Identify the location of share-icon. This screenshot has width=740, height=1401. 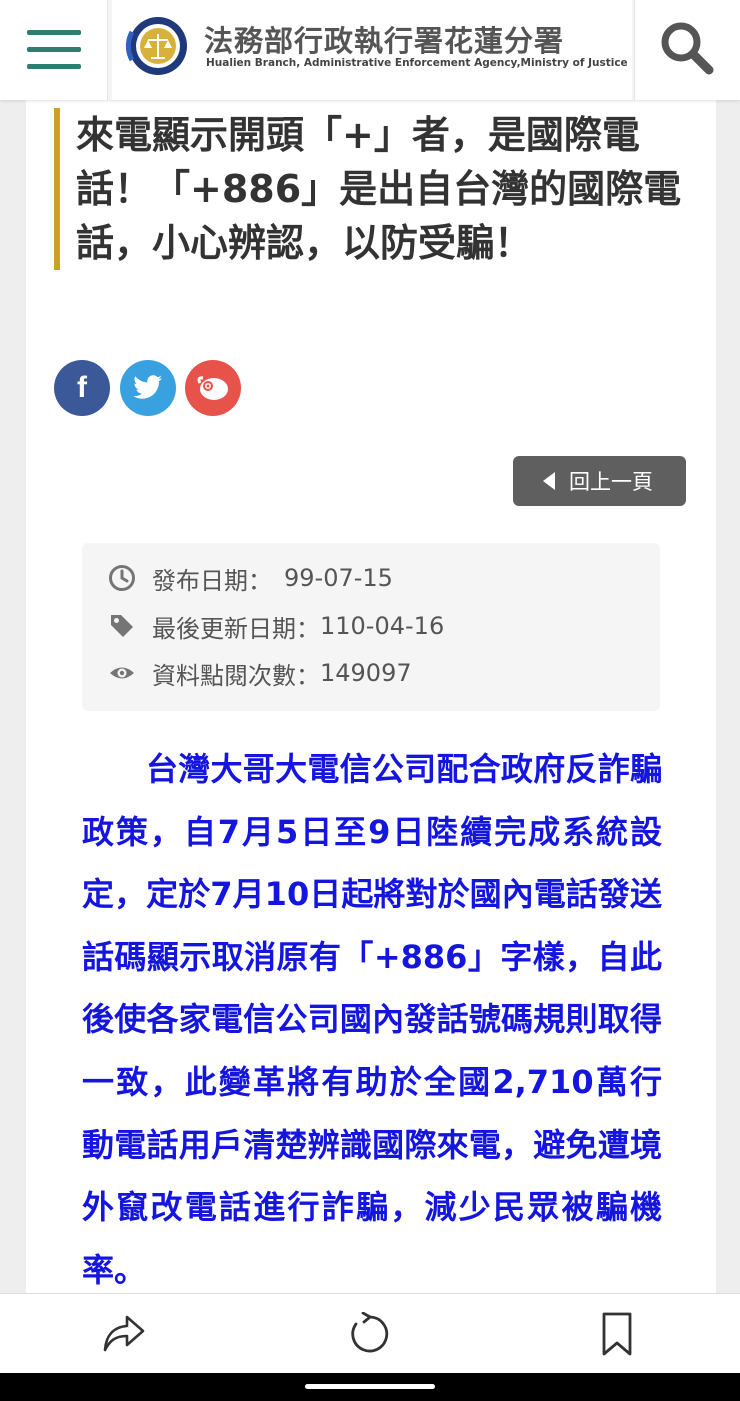
(124, 1333).